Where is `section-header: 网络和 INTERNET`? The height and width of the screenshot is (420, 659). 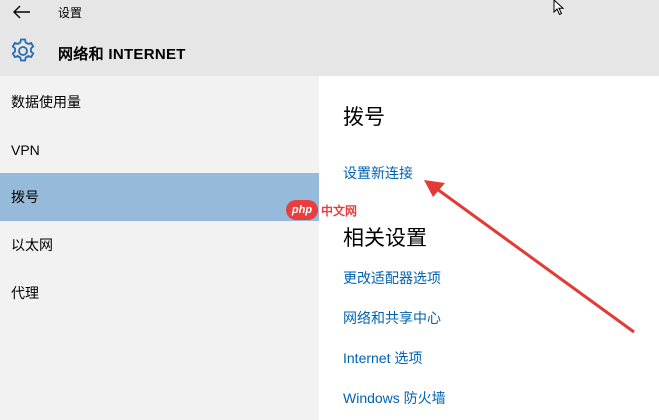 section-header: 网络和 INTERNET is located at coordinates (329, 50).